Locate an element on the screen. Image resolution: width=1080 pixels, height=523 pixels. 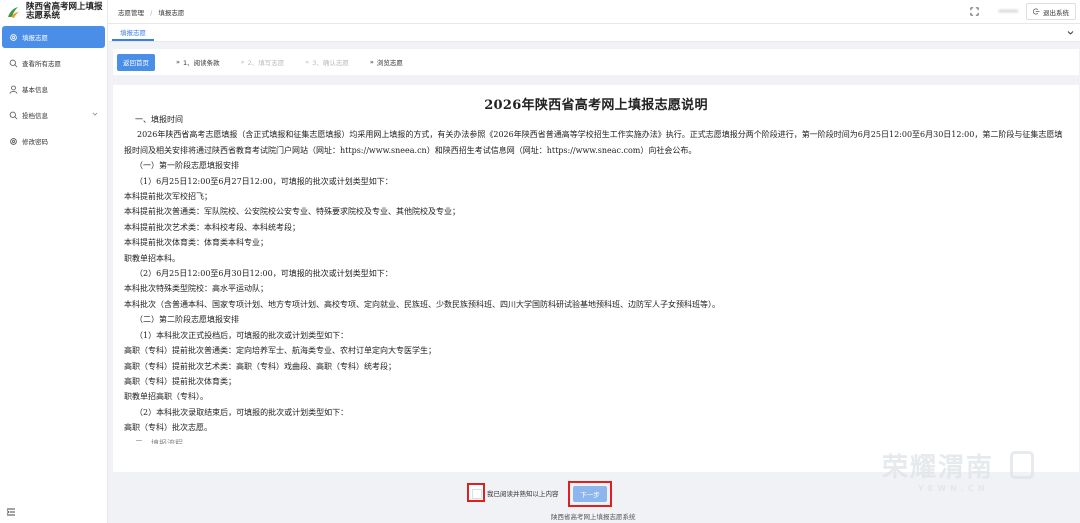
next-step-button: 下一步 is located at coordinates (590, 494).